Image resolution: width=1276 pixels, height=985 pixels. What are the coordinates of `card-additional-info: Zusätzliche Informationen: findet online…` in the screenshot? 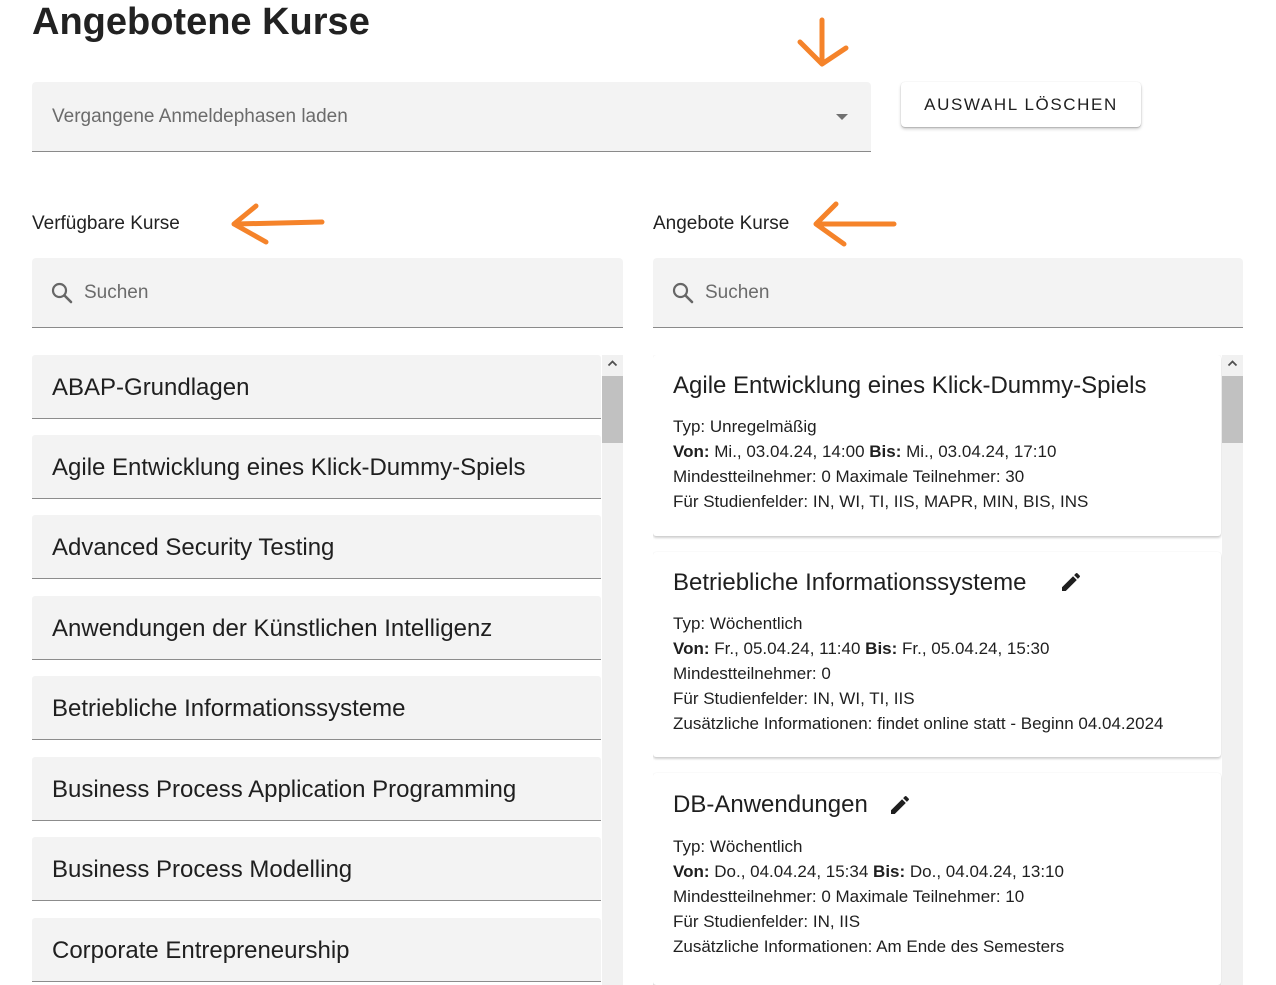 It's located at (918, 723).